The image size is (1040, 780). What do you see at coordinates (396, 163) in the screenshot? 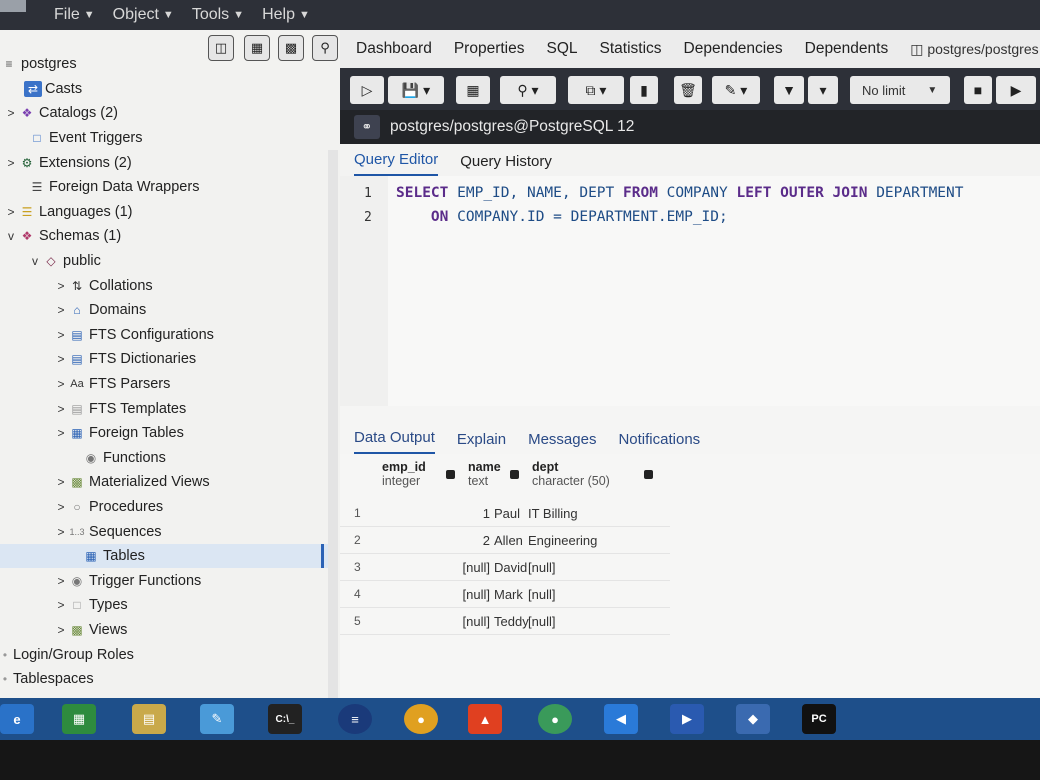
I see `tab-query-editor: Query Editor` at bounding box center [396, 163].